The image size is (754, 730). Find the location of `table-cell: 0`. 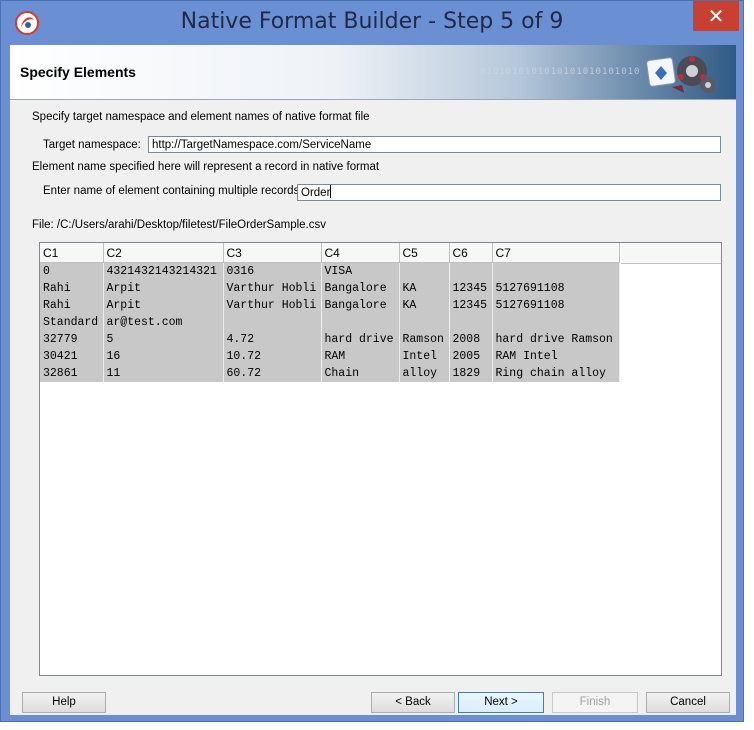

table-cell: 0 is located at coordinates (72, 271).